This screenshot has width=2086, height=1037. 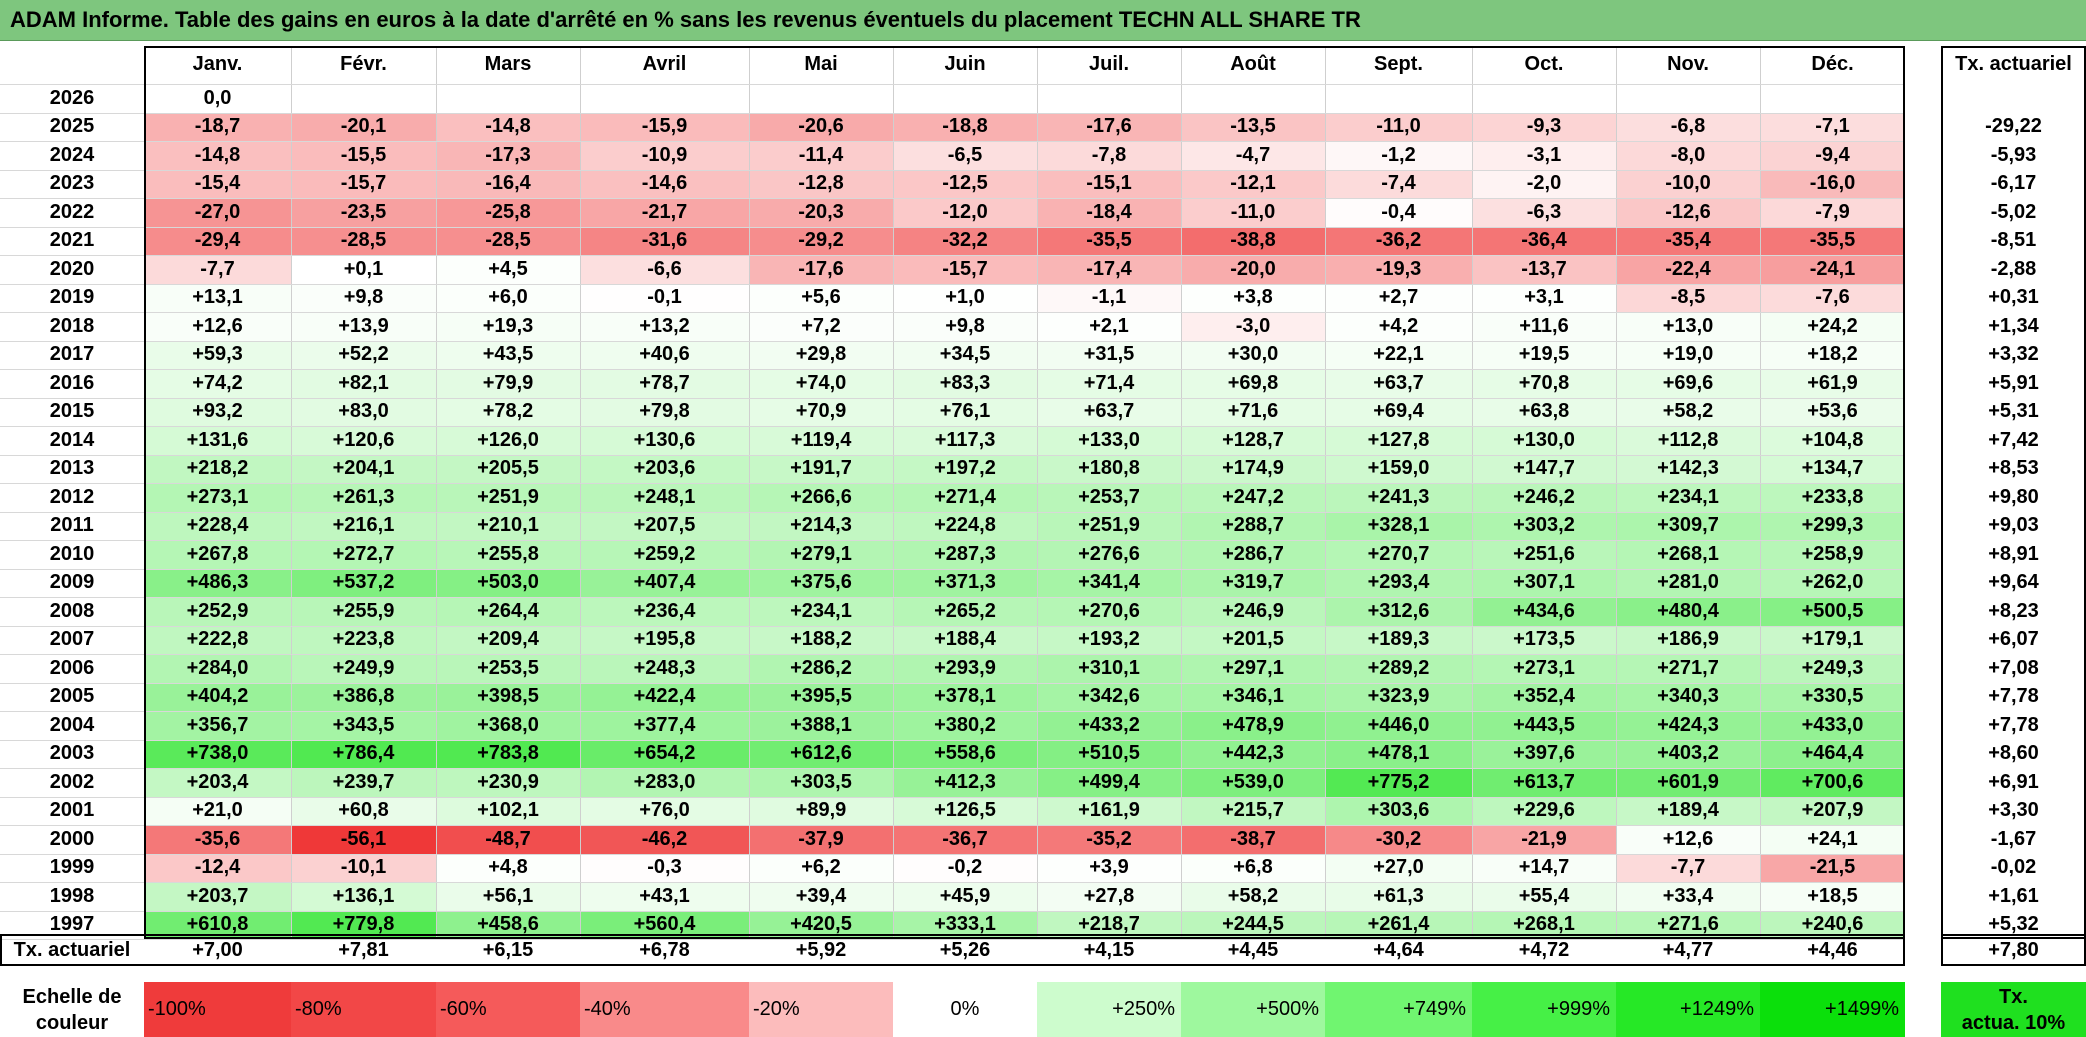 I want to click on footer-rate-frame, so click(x=2013, y=950).